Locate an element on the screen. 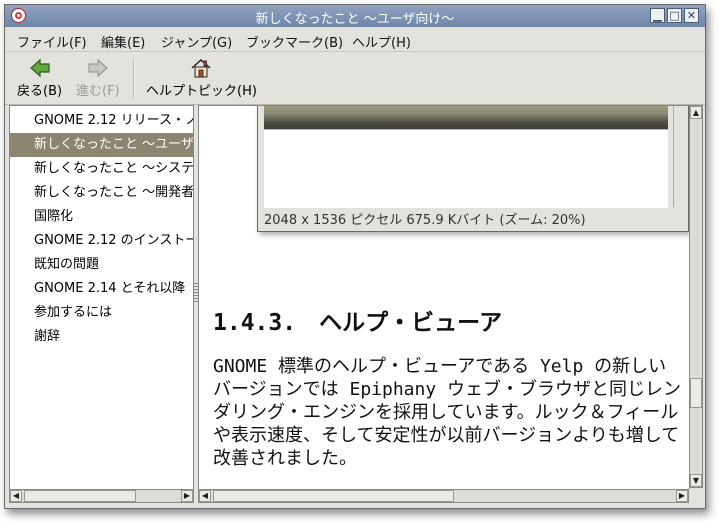  photo-image is located at coordinates (466, 117).